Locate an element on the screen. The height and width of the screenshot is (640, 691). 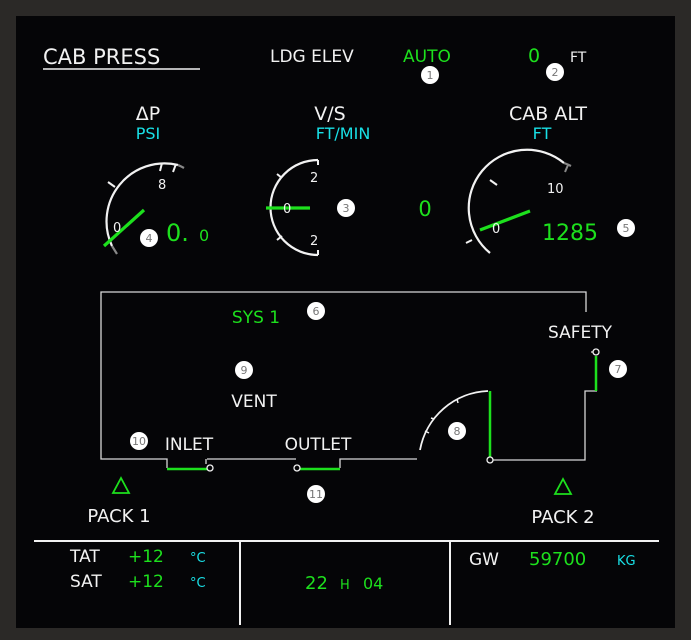
ldg-elev-mode: AUTO is located at coordinates (427, 57).